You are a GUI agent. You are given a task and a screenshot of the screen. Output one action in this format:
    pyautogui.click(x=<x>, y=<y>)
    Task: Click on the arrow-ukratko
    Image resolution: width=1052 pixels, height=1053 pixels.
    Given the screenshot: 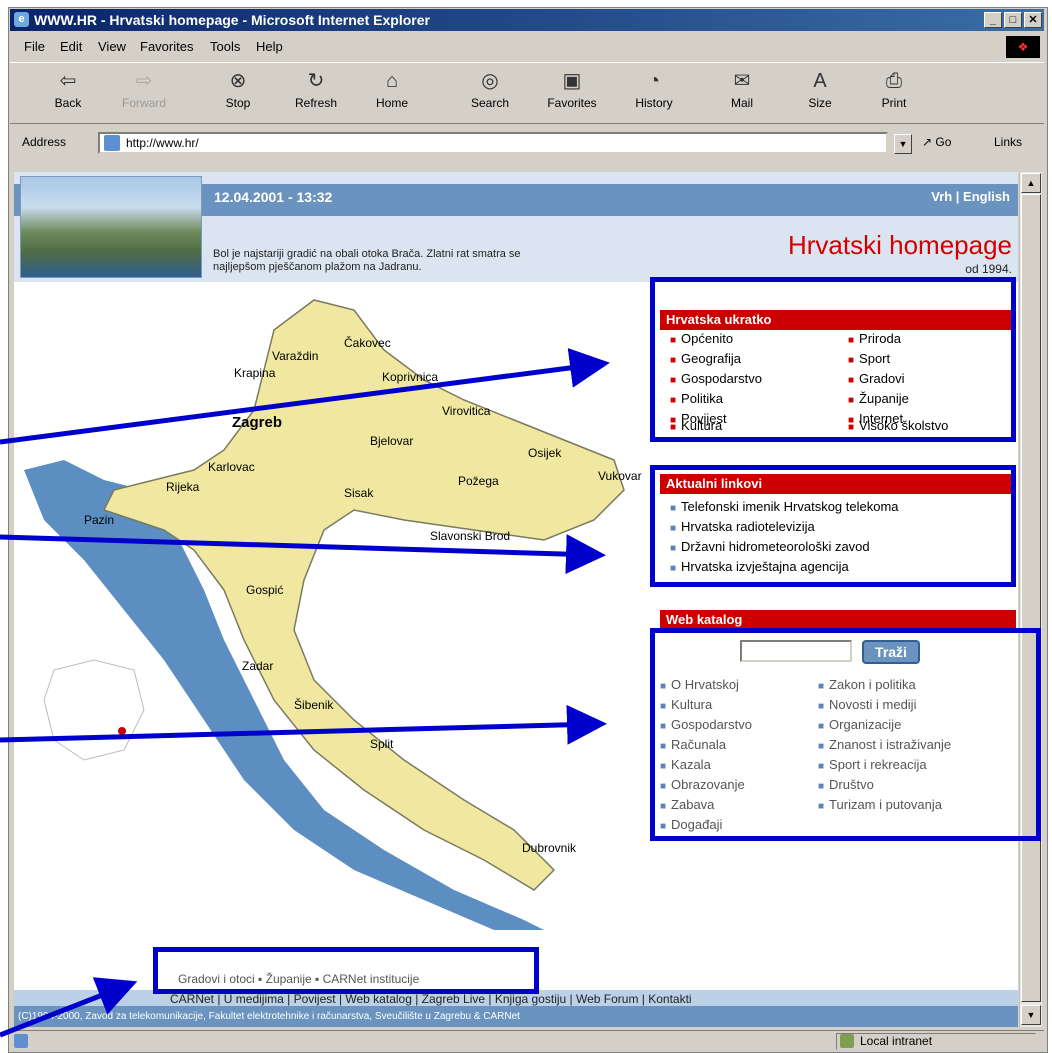 What is the action you would take?
    pyautogui.click(x=305, y=396)
    